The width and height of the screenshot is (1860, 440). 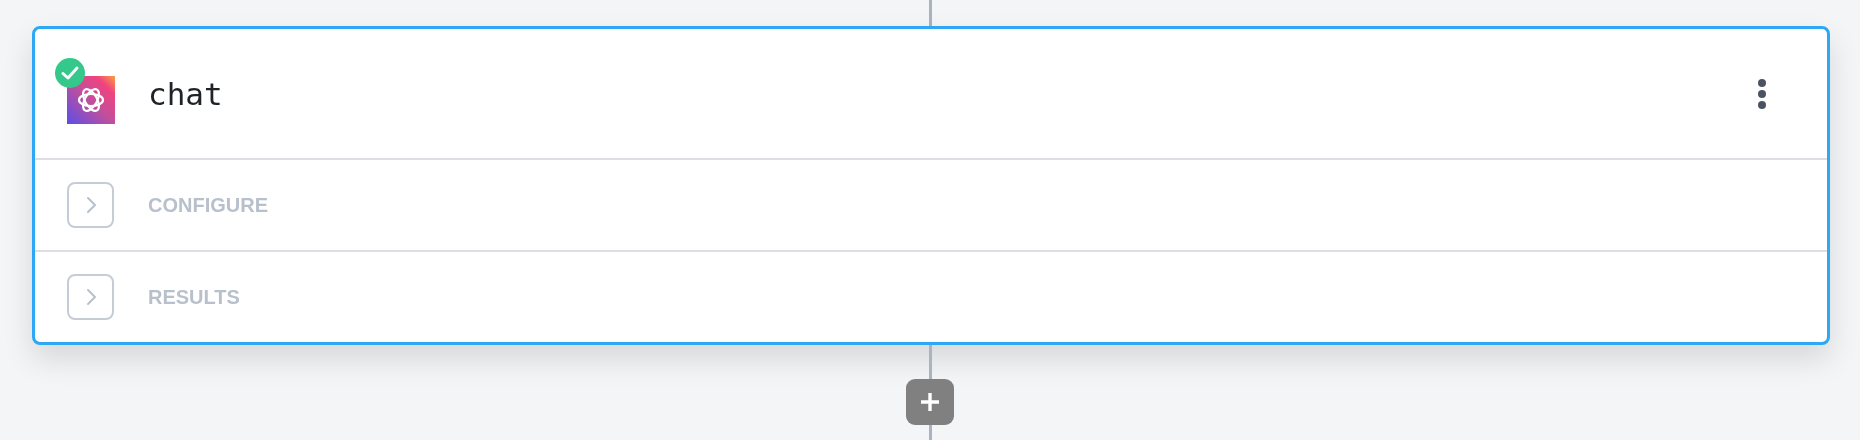 I want to click on plus-icon, so click(x=930, y=402).